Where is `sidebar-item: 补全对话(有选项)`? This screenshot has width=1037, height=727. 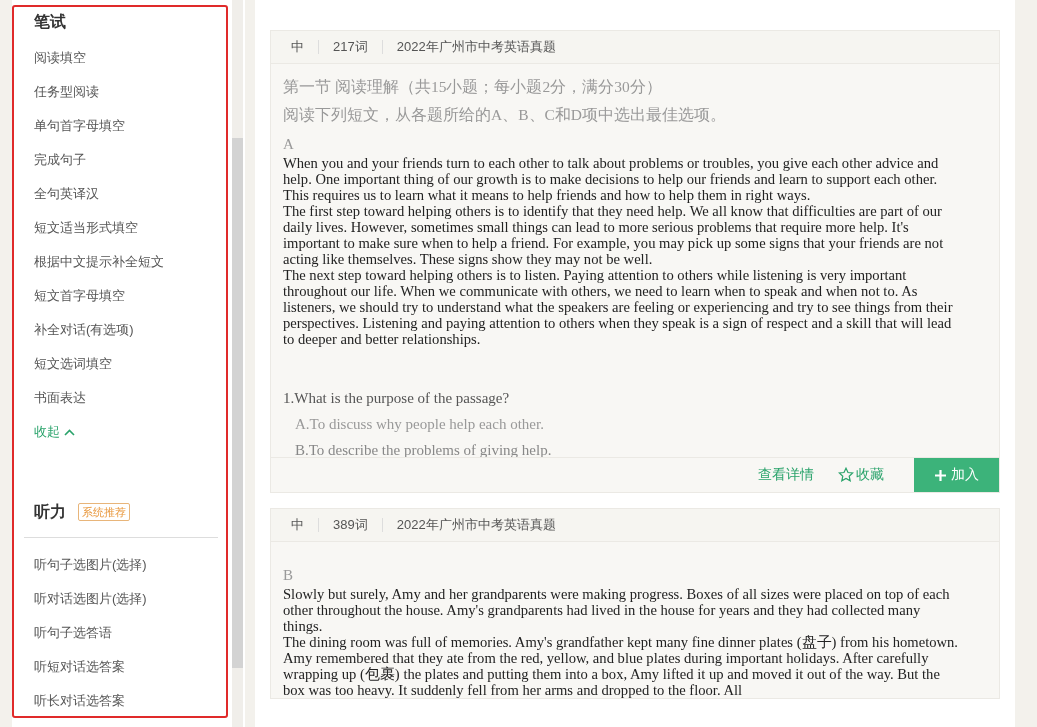
sidebar-item: 补全对话(有选项) is located at coordinates (130, 330).